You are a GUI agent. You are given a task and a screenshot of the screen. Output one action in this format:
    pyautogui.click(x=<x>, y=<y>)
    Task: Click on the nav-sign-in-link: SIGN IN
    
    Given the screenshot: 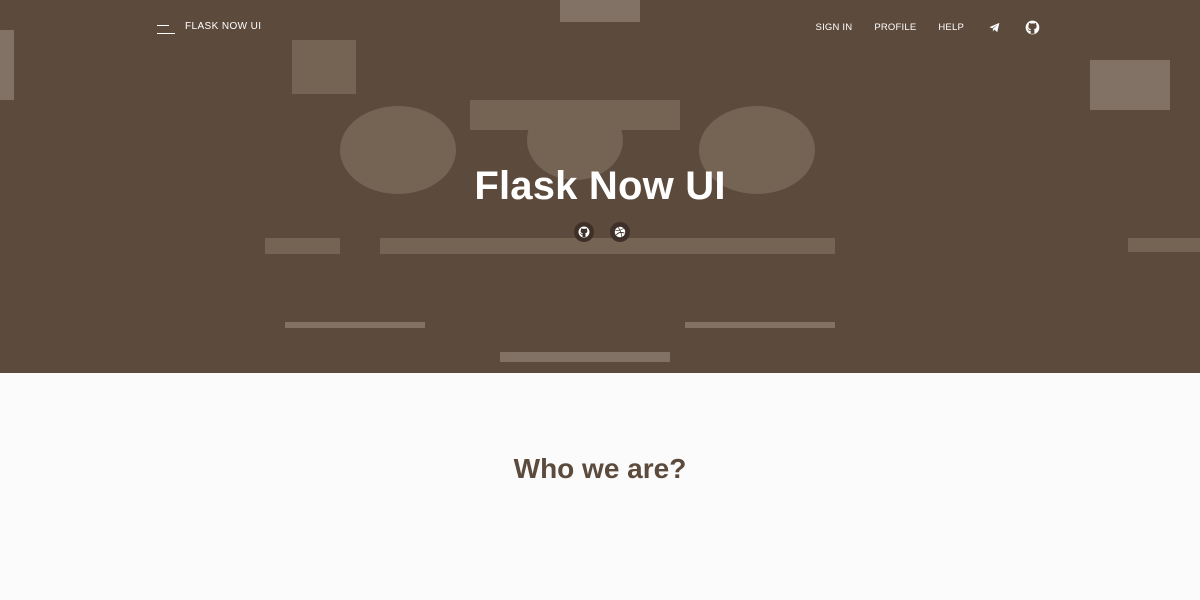 What is the action you would take?
    pyautogui.click(x=834, y=27)
    